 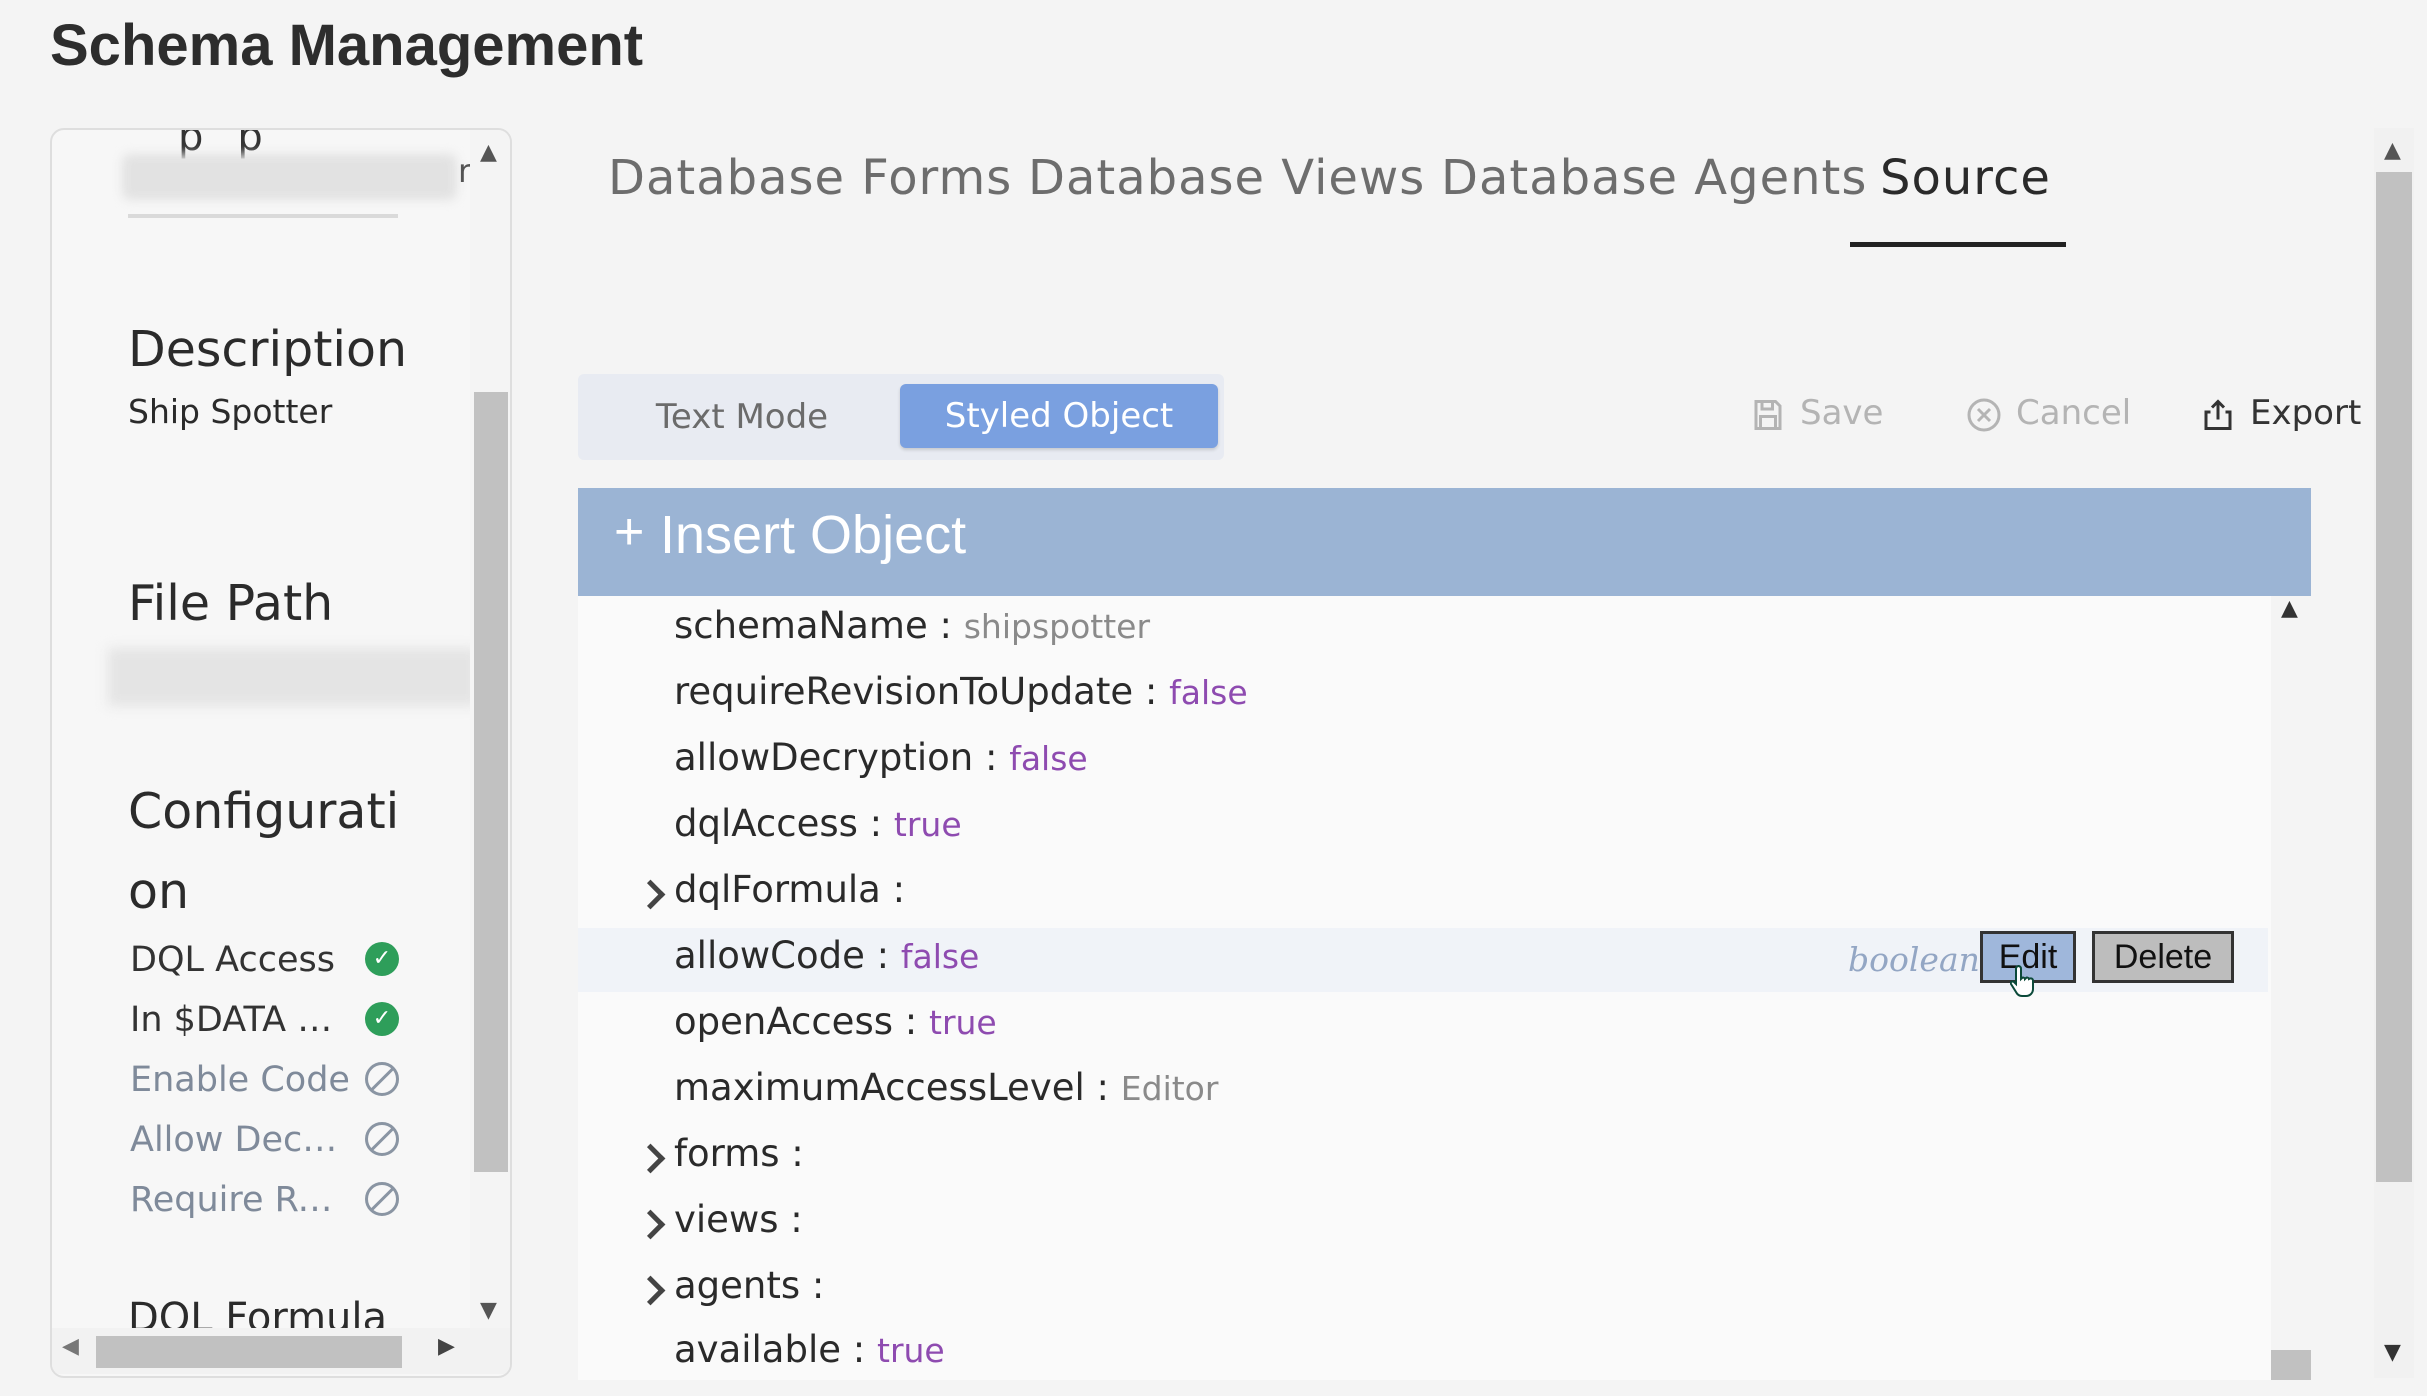 I want to click on insert-object-bar: + Insert Object, so click(x=1444, y=542).